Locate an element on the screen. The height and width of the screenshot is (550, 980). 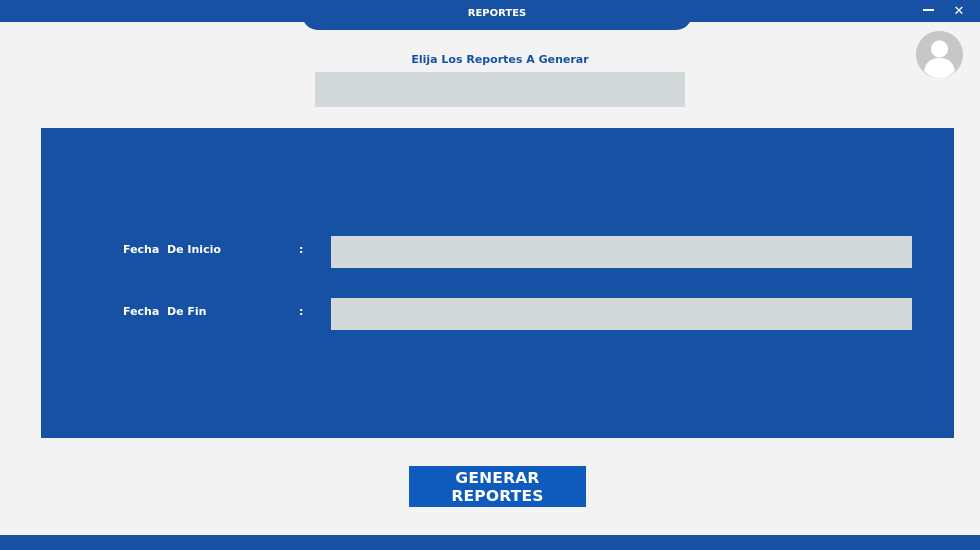
end-date-colon: : is located at coordinates (301, 311).